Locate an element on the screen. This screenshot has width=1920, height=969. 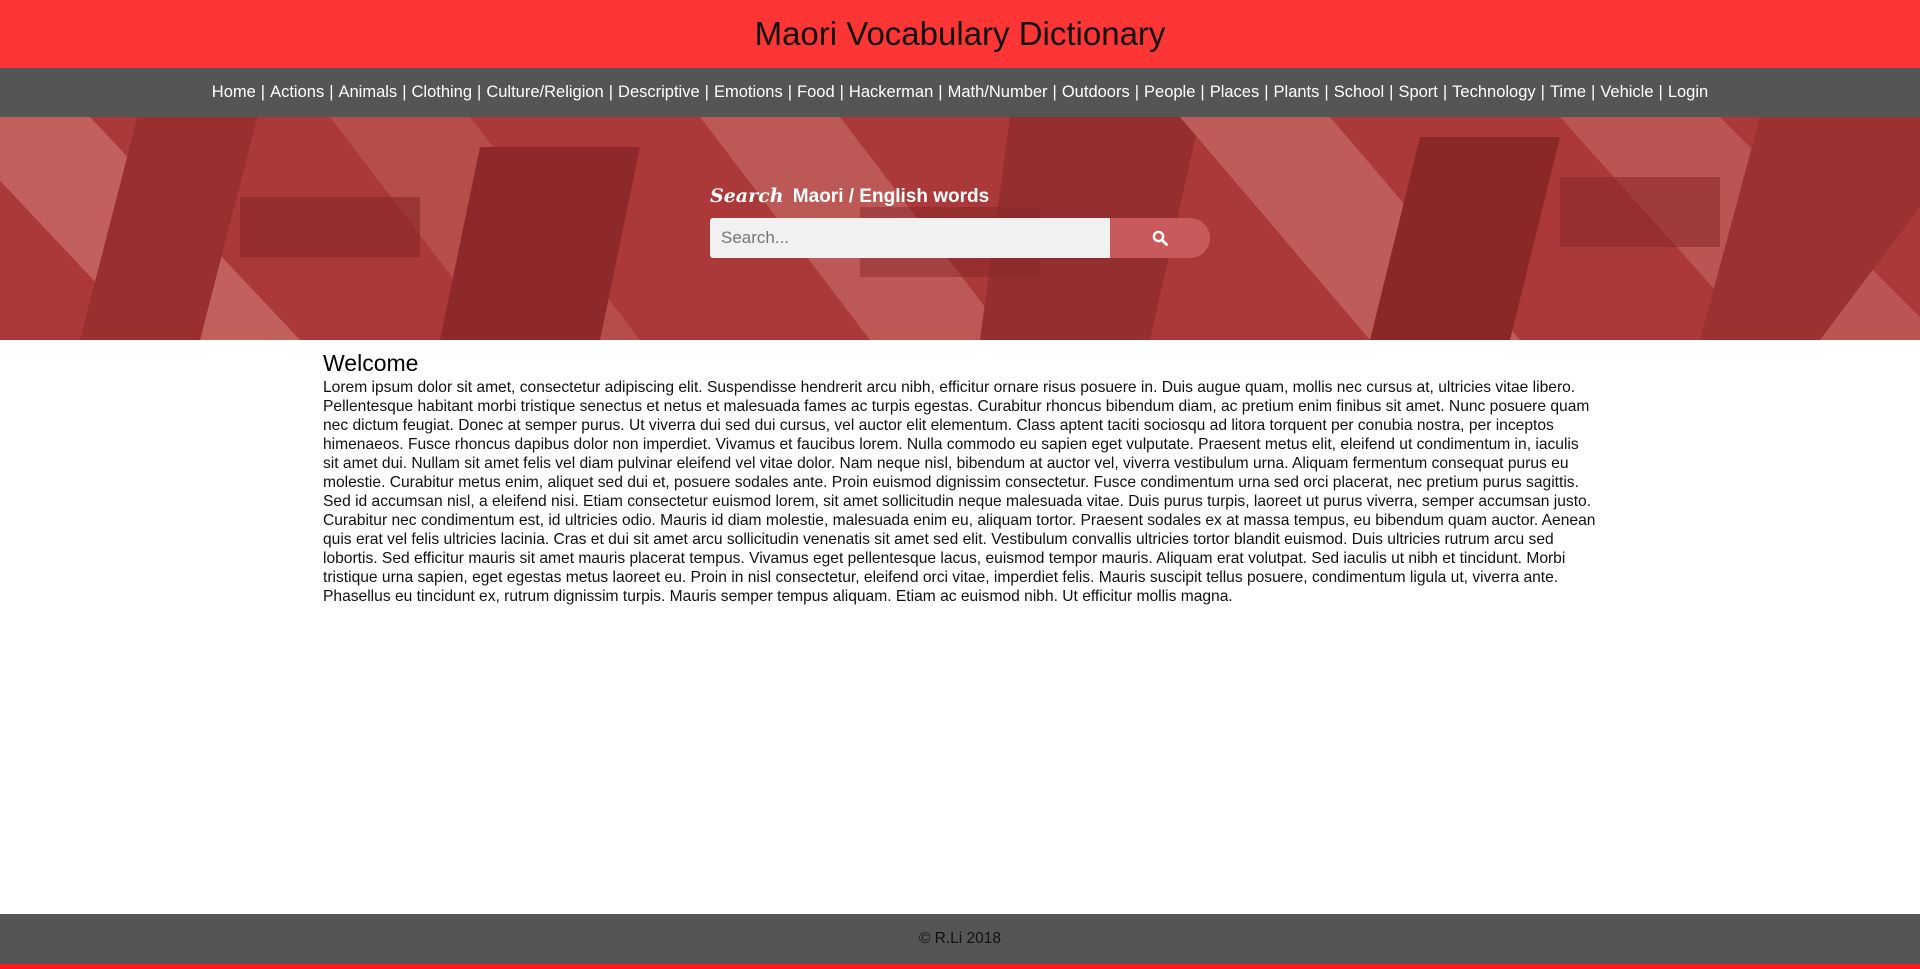
nav-link-animals: Animals is located at coordinates (368, 92).